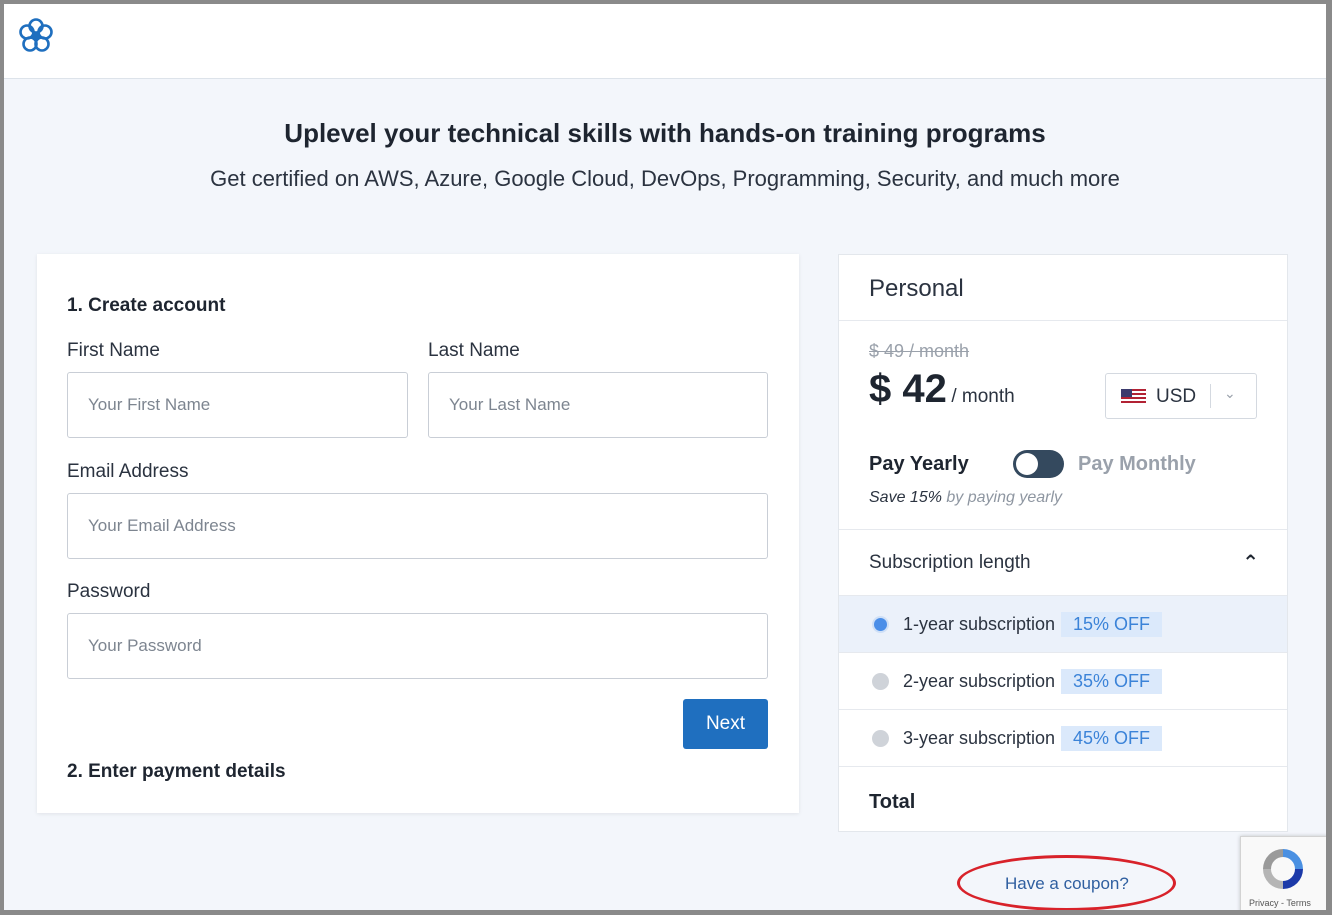 This screenshot has height=915, width=1332. I want to click on price-unit: / month, so click(983, 396).